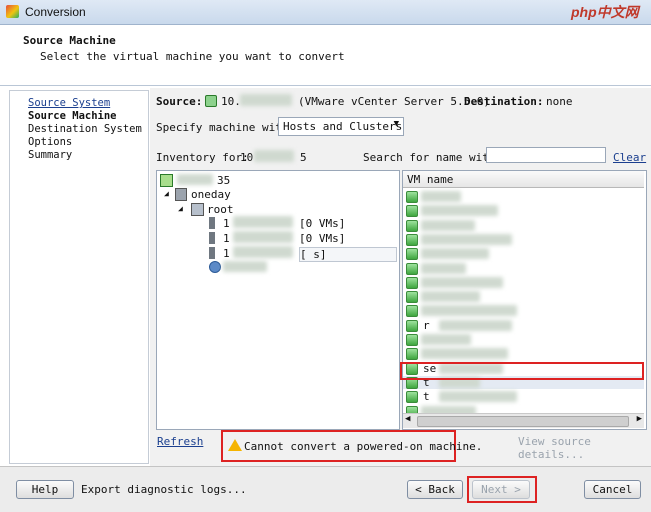 The width and height of the screenshot is (651, 512). I want to click on search-input, so click(546, 155).